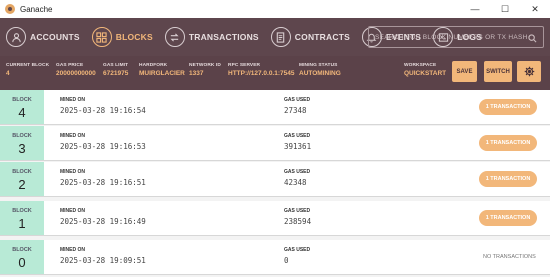  Describe the element at coordinates (320, 73) in the screenshot. I see `mining-status-value: AUTOMINING` at that location.